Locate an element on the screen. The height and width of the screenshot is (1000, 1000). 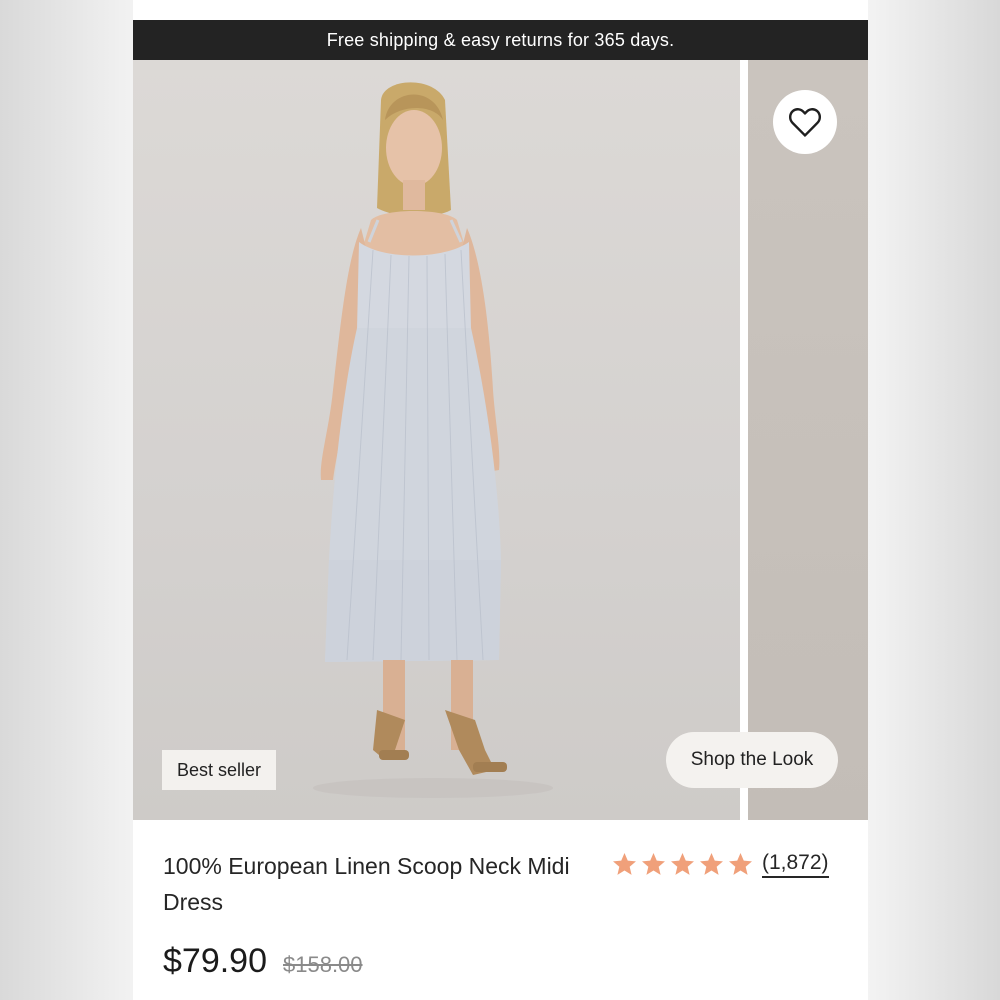
sale-price: $79.90 is located at coordinates (215, 961).